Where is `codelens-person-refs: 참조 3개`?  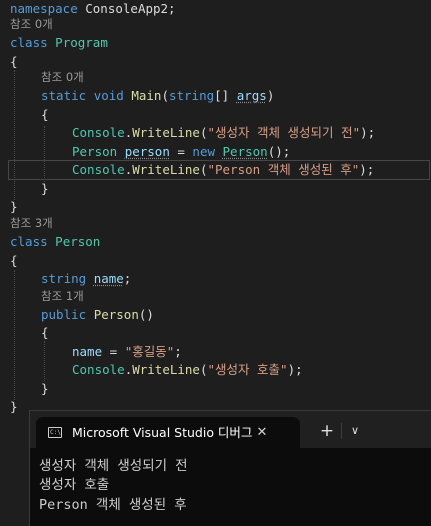 codelens-person-refs: 참조 3개 is located at coordinates (31, 223).